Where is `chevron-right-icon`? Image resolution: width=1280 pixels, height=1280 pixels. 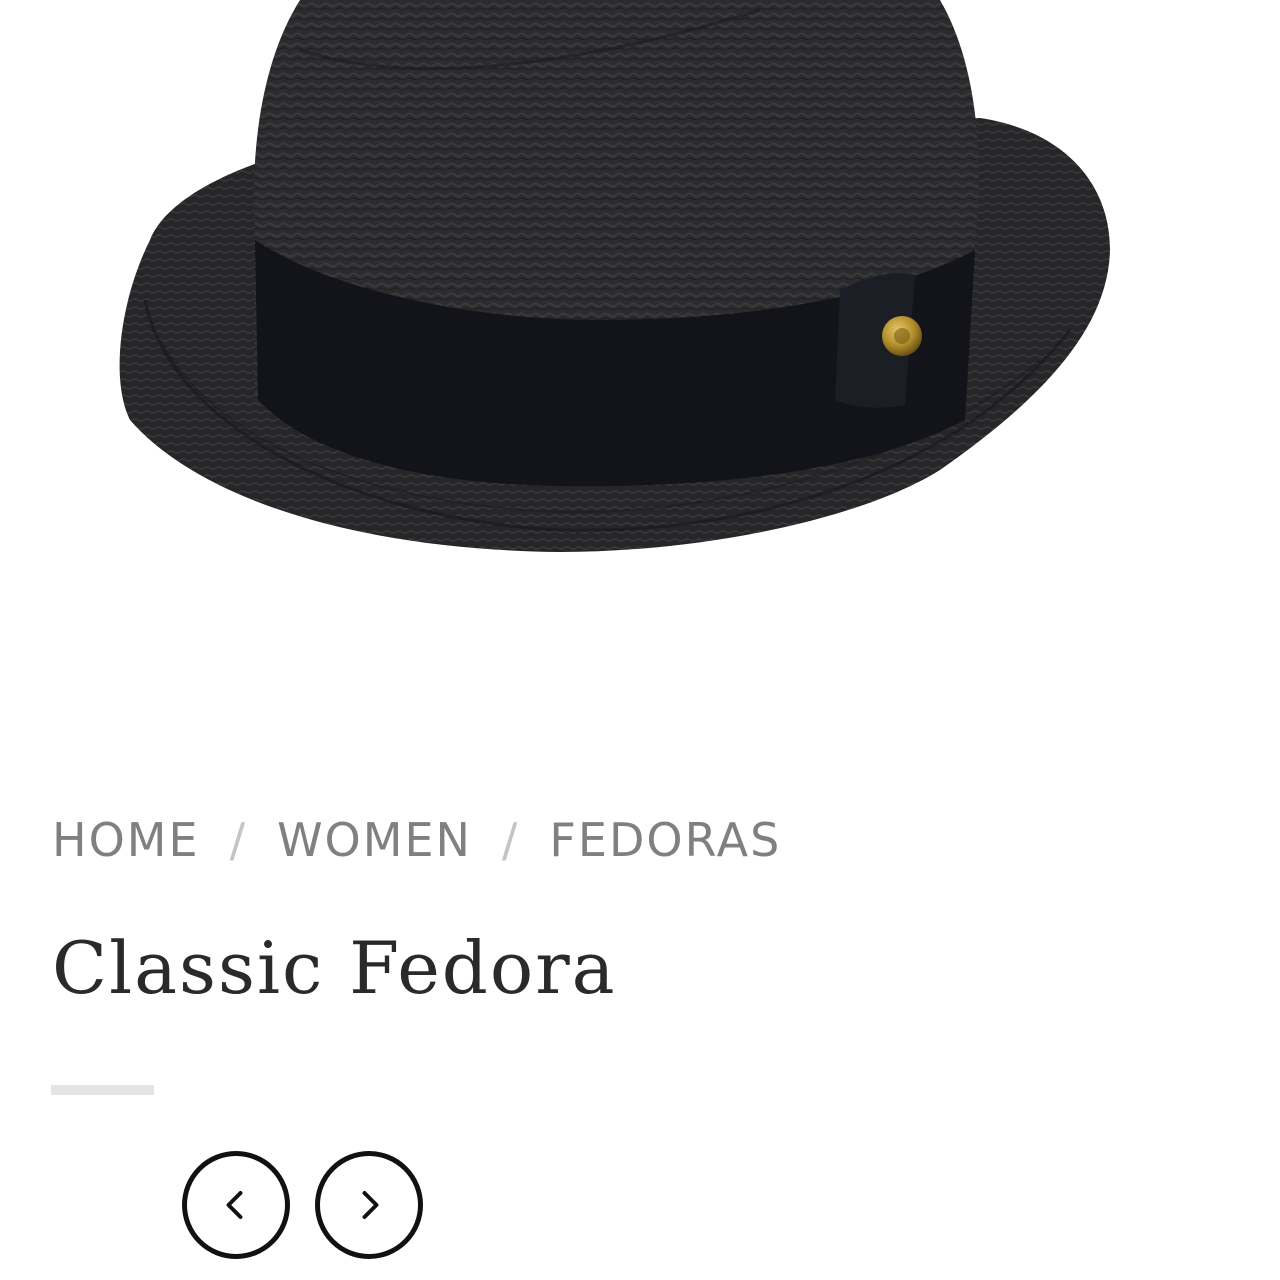 chevron-right-icon is located at coordinates (370, 1205).